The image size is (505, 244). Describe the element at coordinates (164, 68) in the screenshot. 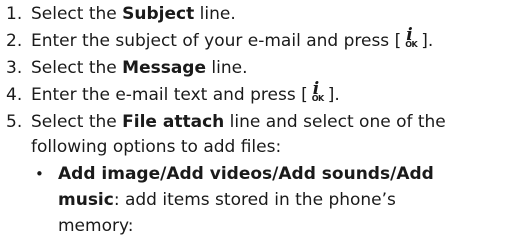

I see `message-term: Message` at that location.